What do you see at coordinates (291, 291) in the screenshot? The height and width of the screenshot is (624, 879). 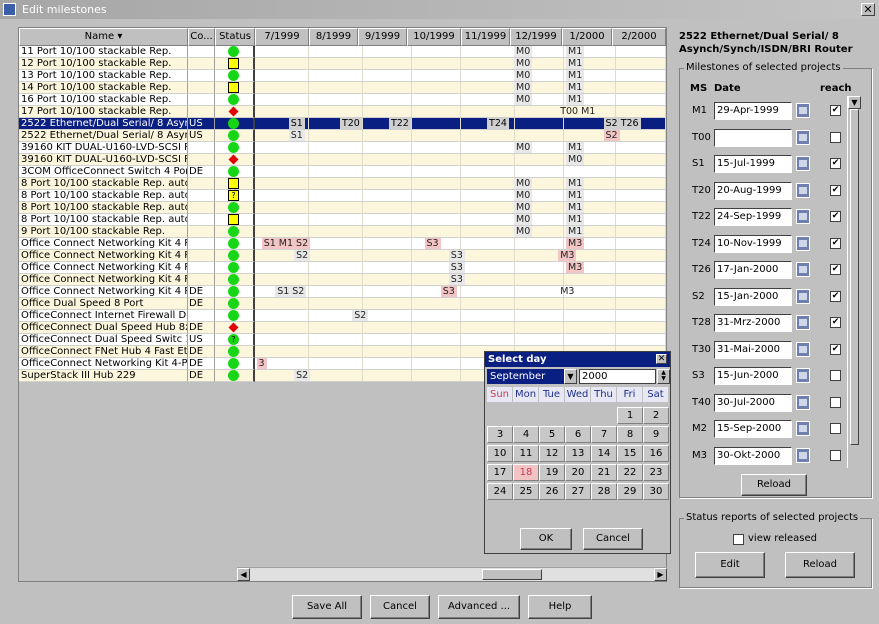 I see `milestone-marker: S1 S2` at bounding box center [291, 291].